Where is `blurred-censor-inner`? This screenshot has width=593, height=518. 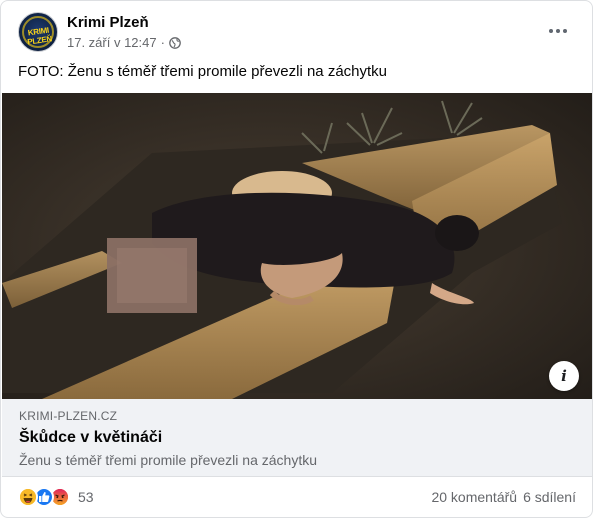
blurred-censor-inner is located at coordinates (152, 275).